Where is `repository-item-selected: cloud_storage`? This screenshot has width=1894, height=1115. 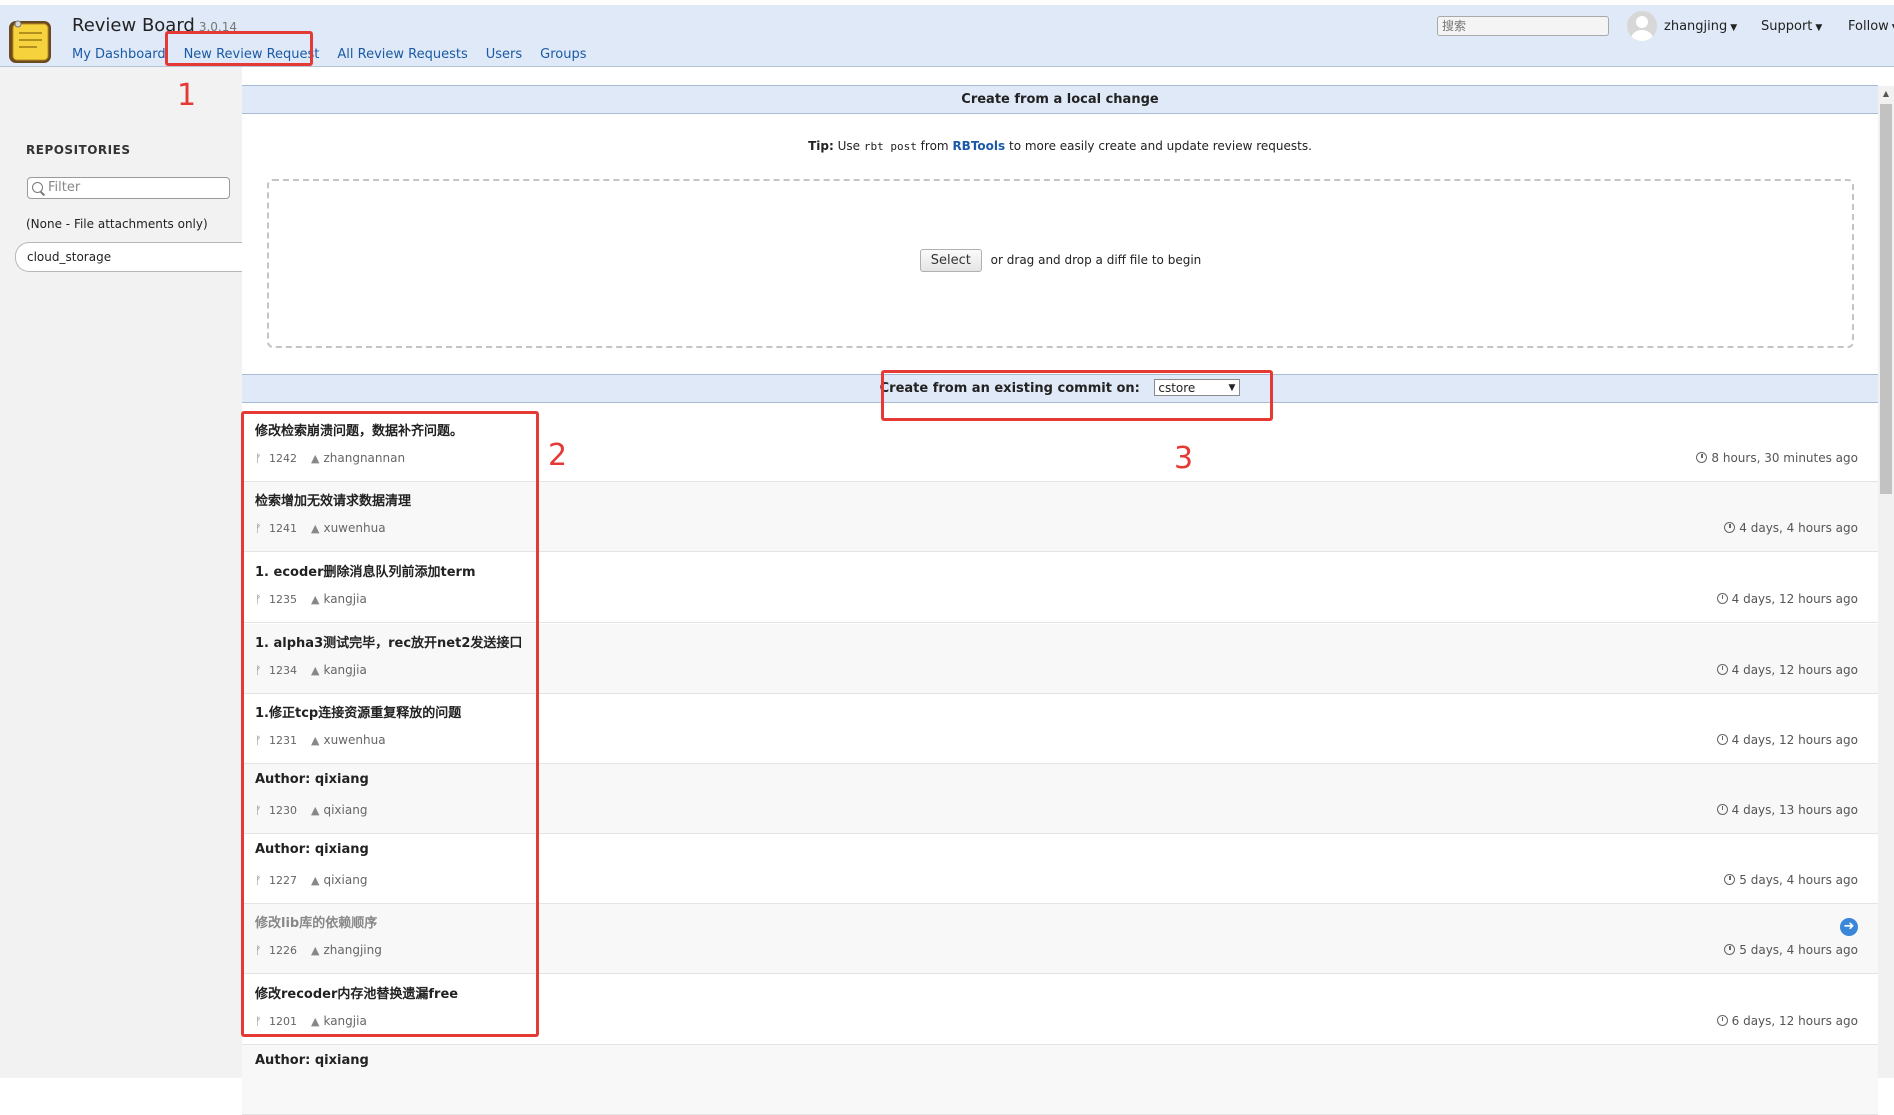 repository-item-selected: cloud_storage is located at coordinates (129, 257).